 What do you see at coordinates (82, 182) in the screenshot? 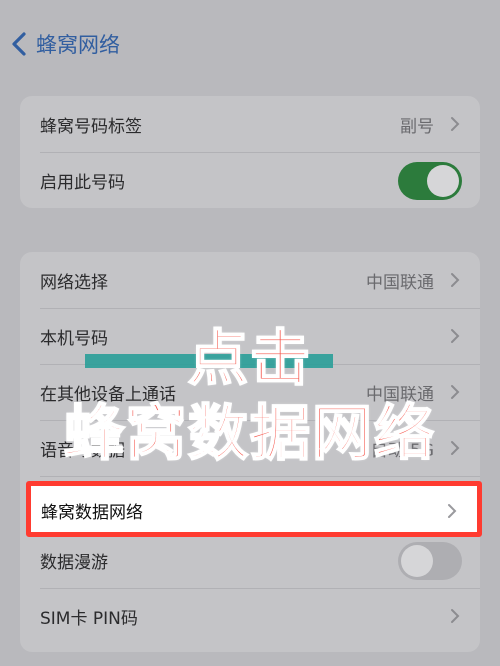
I see `row-label: 启用此号码` at bounding box center [82, 182].